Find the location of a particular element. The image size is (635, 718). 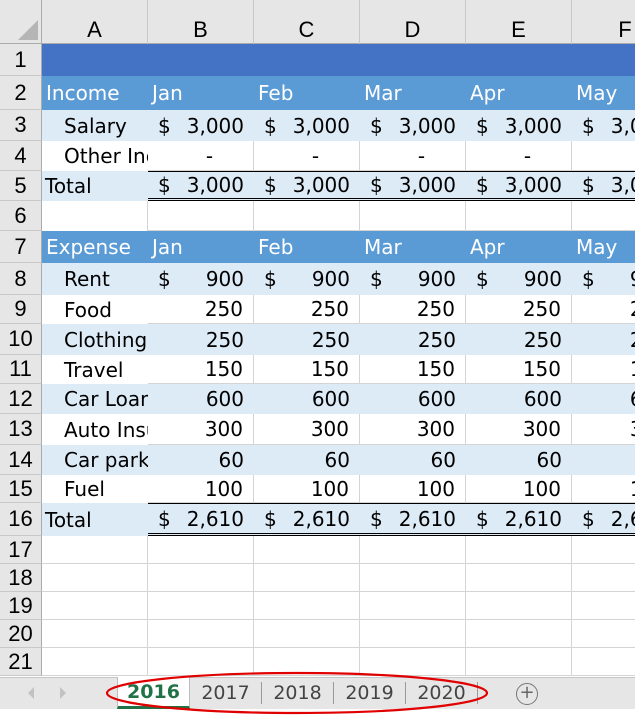

row-header-19: 19 is located at coordinates (21, 606).